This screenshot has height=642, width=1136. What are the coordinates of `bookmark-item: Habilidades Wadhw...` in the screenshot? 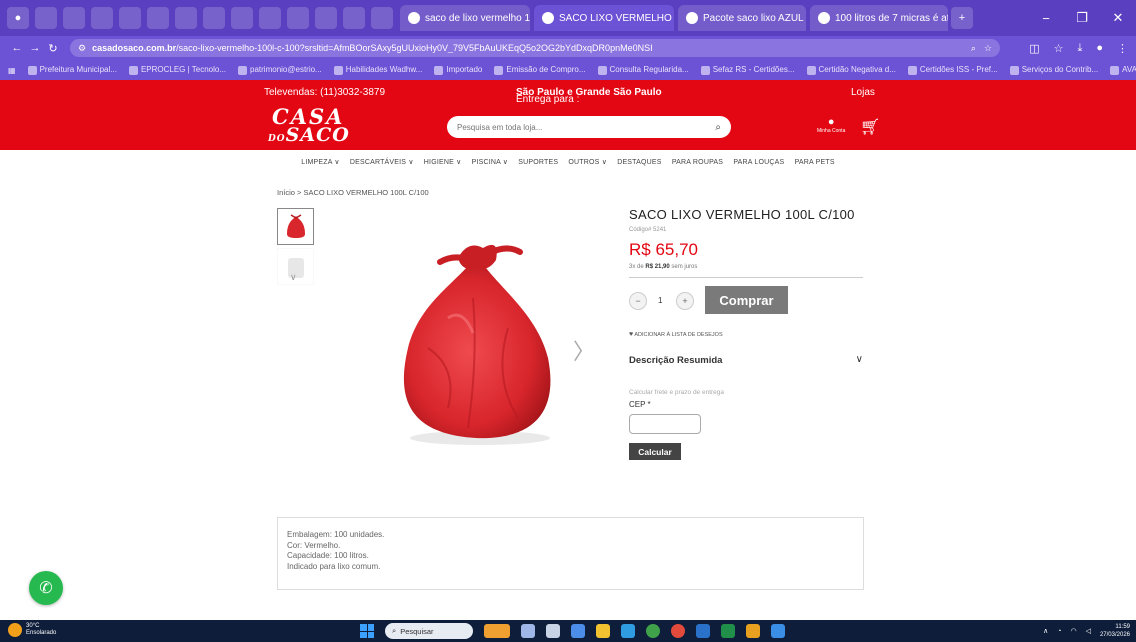 It's located at (377, 70).